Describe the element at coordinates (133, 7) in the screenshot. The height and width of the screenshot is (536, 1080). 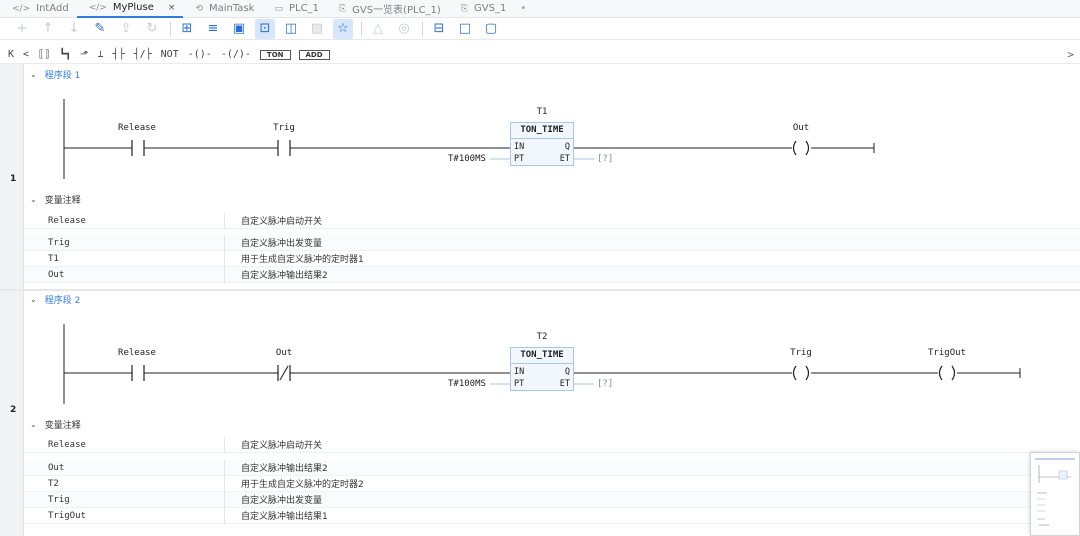
I see `tab-label: MyPluse` at that location.